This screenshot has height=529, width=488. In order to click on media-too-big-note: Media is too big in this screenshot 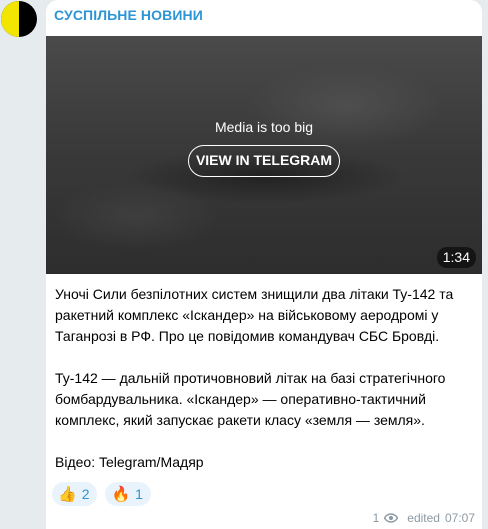, I will do `click(264, 127)`.